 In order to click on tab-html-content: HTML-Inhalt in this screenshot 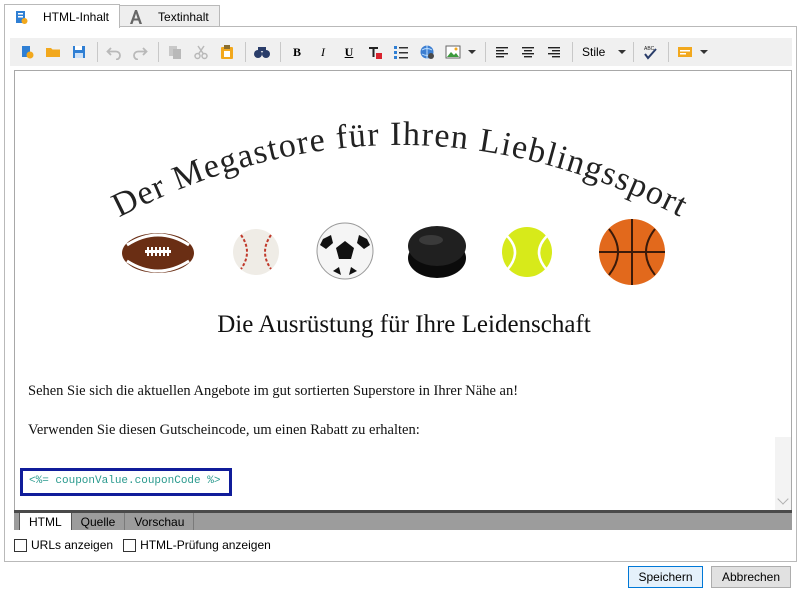, I will do `click(62, 16)`.